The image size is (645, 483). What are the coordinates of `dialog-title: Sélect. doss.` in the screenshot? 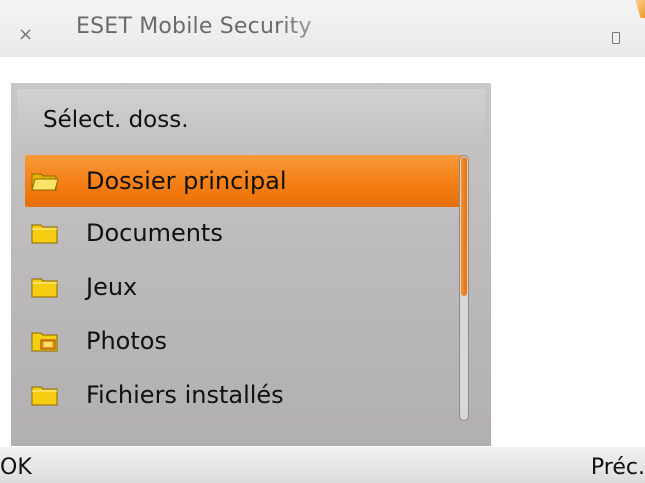 It's located at (116, 120).